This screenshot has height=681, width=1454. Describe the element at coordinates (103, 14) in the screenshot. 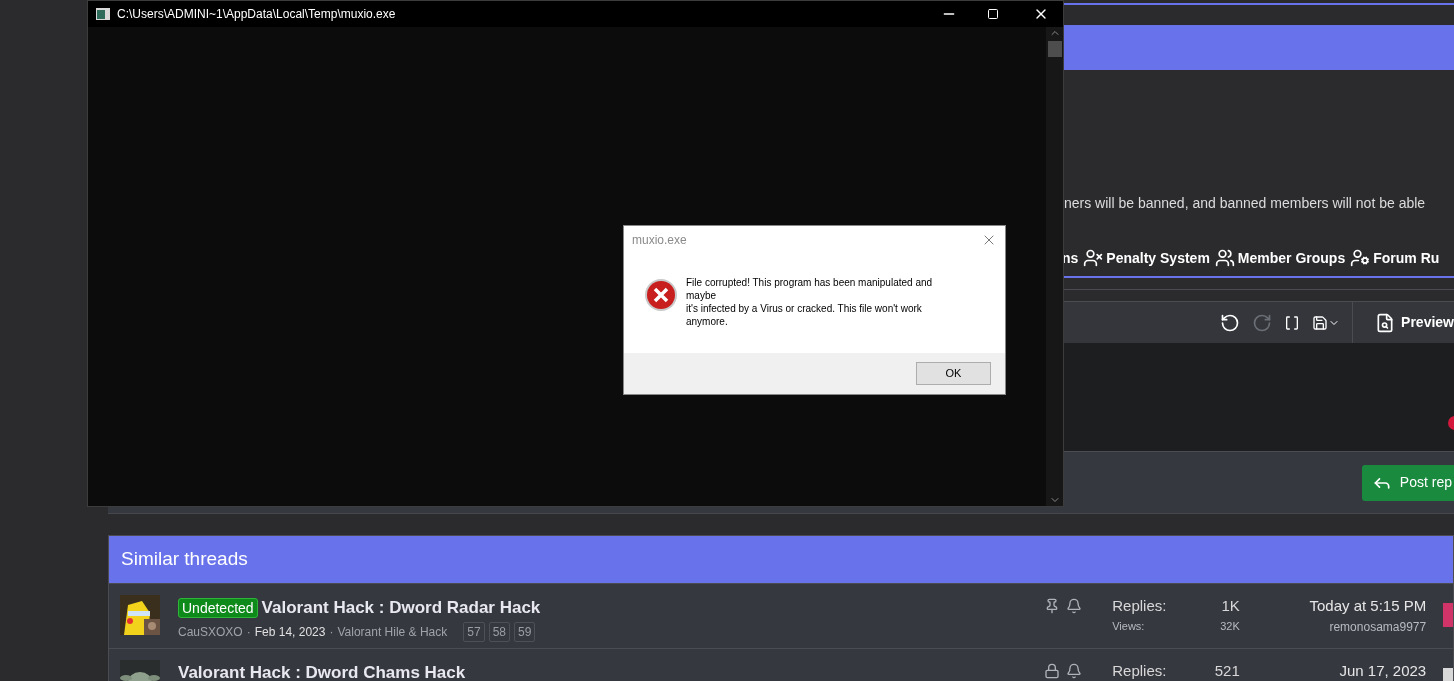

I see `console-icon` at that location.